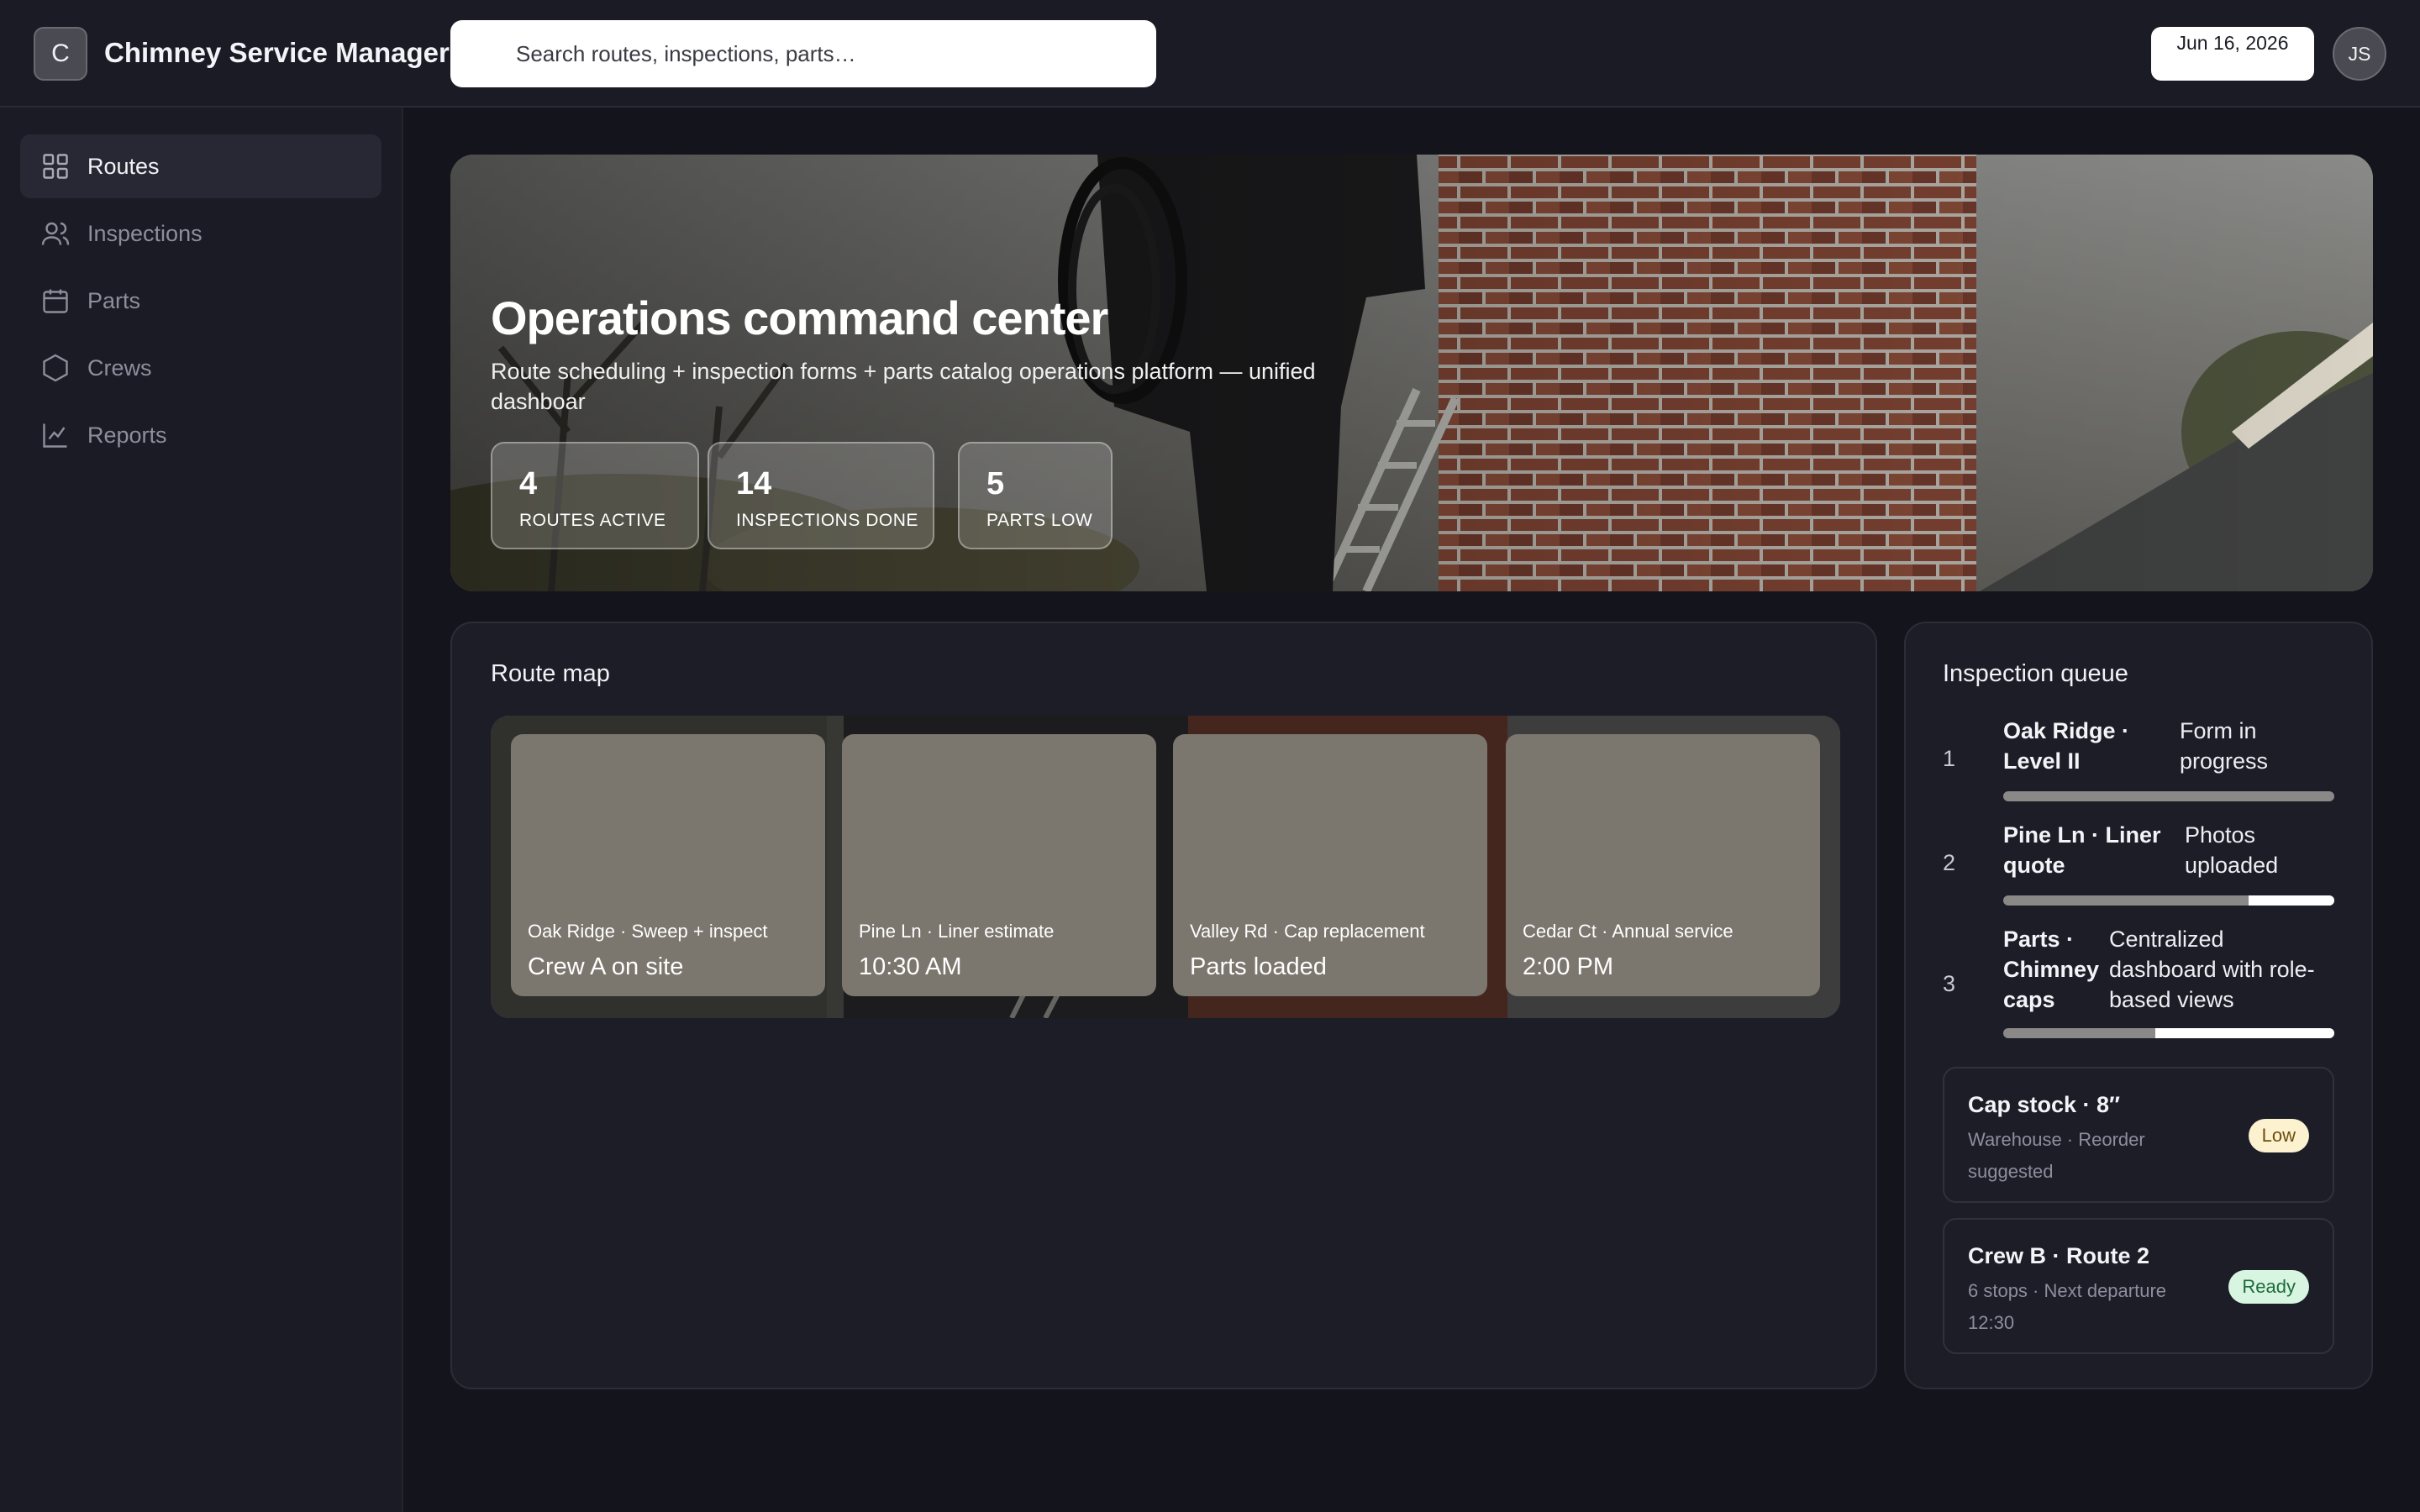  I want to click on search-input, so click(803, 53).